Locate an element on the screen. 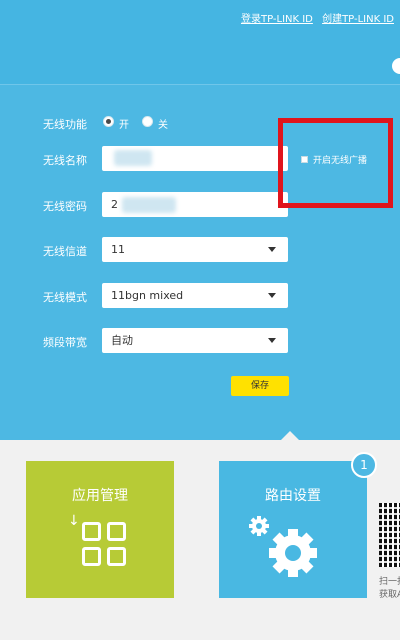 The height and width of the screenshot is (640, 400). bandwidth-value: 自动 is located at coordinates (122, 340).